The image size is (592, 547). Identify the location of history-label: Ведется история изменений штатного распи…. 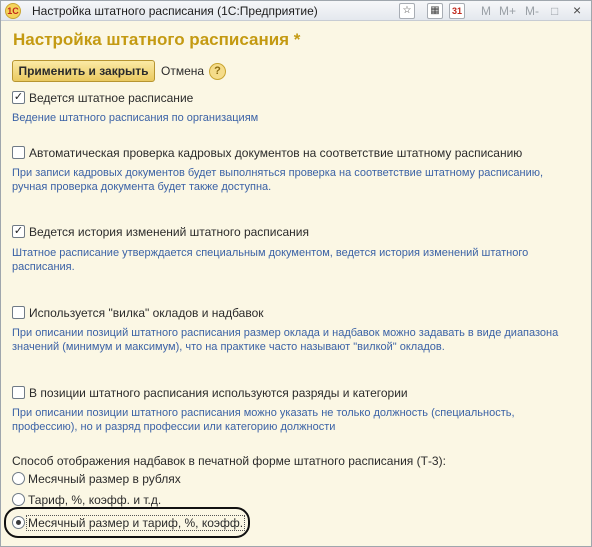
(169, 232).